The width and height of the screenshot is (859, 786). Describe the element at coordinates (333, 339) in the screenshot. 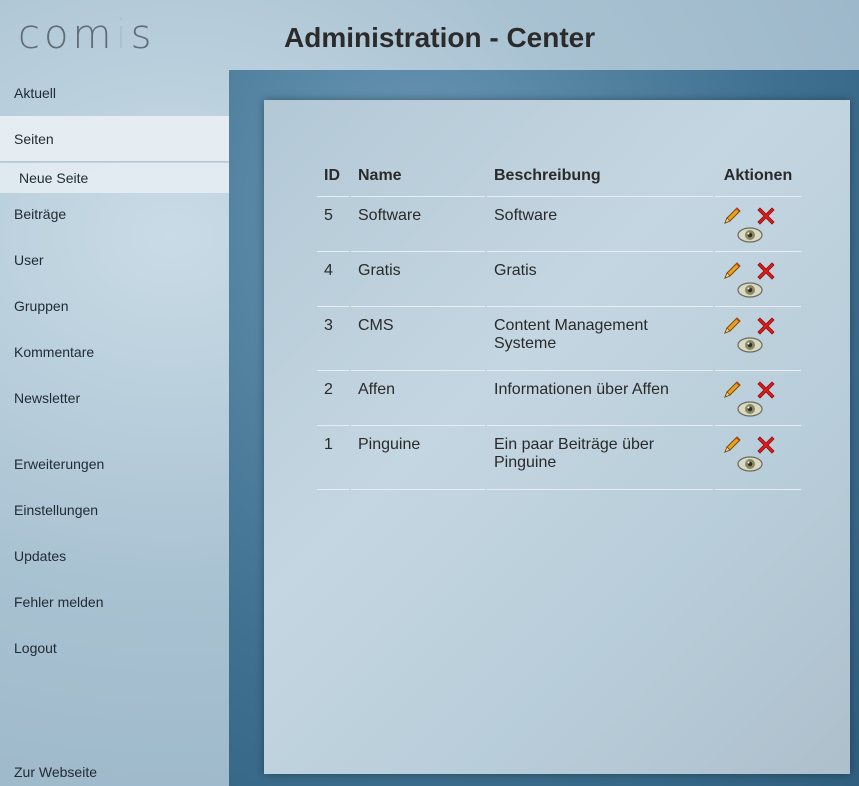

I see `cell-id: 3` at that location.